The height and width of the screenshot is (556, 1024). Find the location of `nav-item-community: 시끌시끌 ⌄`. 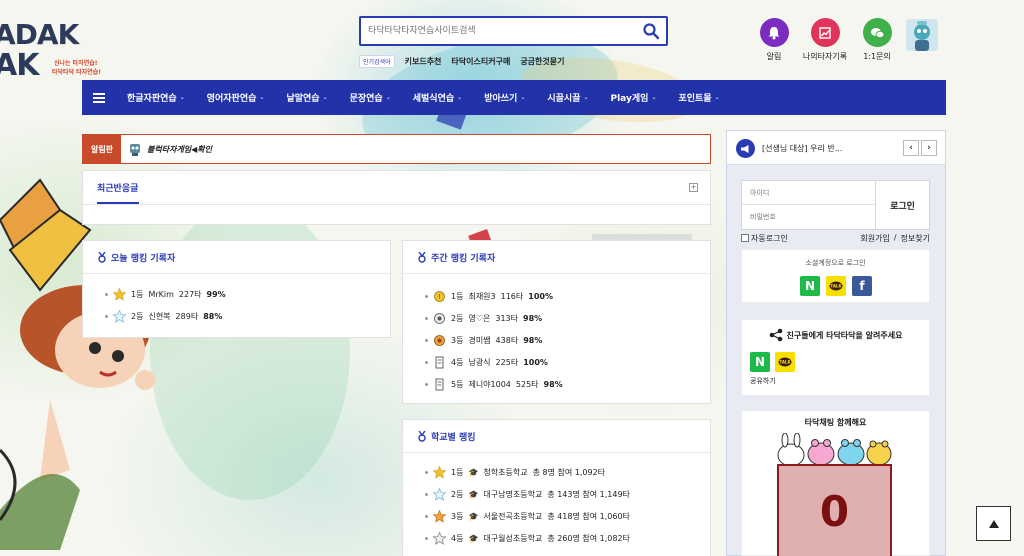

nav-item-community: 시끌시끌 ⌄ is located at coordinates (567, 97).